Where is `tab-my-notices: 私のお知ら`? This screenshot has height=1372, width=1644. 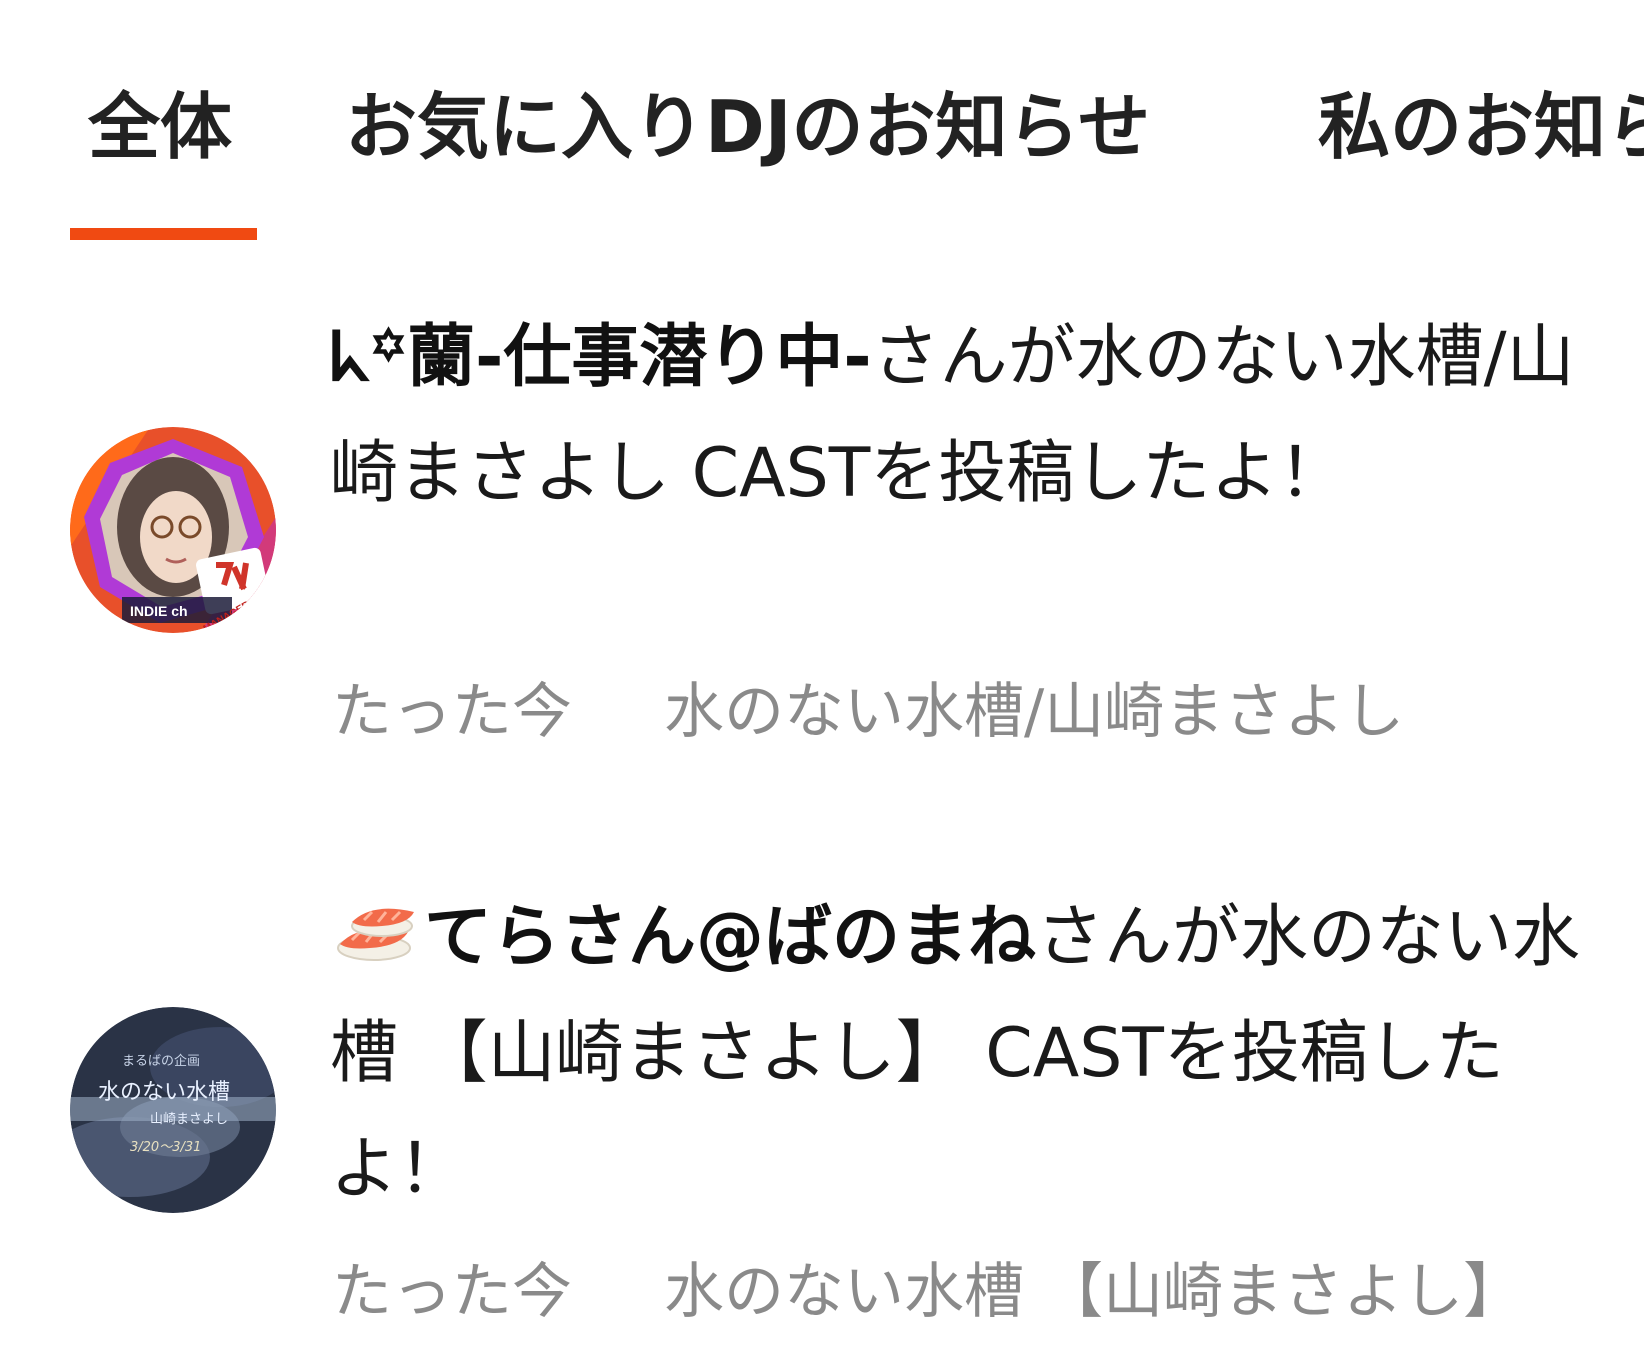 tab-my-notices: 私のお知ら is located at coordinates (1481, 127).